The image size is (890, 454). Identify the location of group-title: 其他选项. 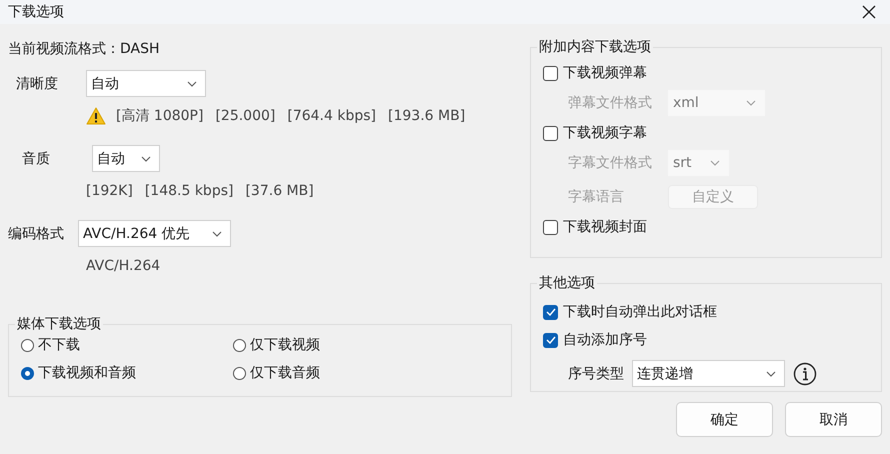
(567, 283).